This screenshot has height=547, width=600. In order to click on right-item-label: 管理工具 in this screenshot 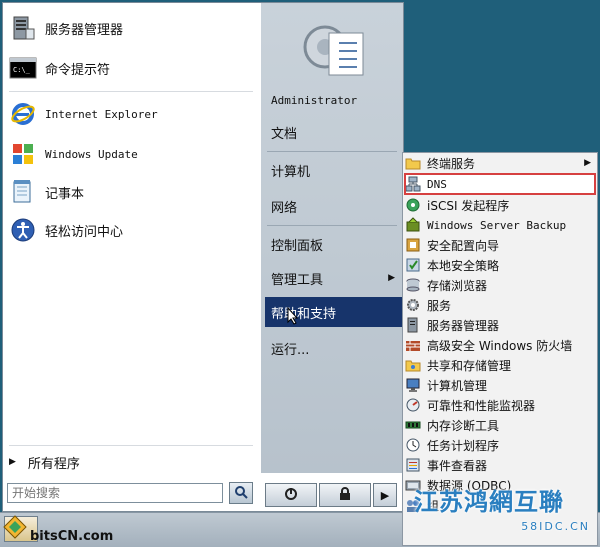, I will do `click(297, 280)`.